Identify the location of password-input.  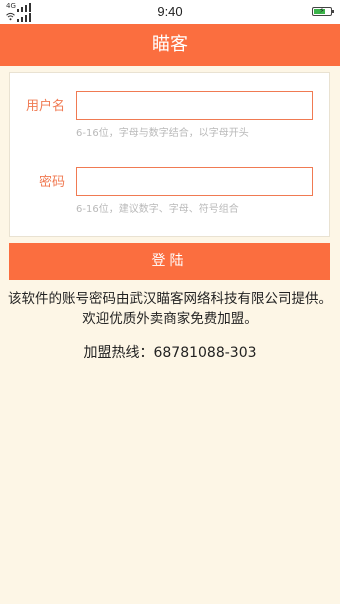
(194, 181).